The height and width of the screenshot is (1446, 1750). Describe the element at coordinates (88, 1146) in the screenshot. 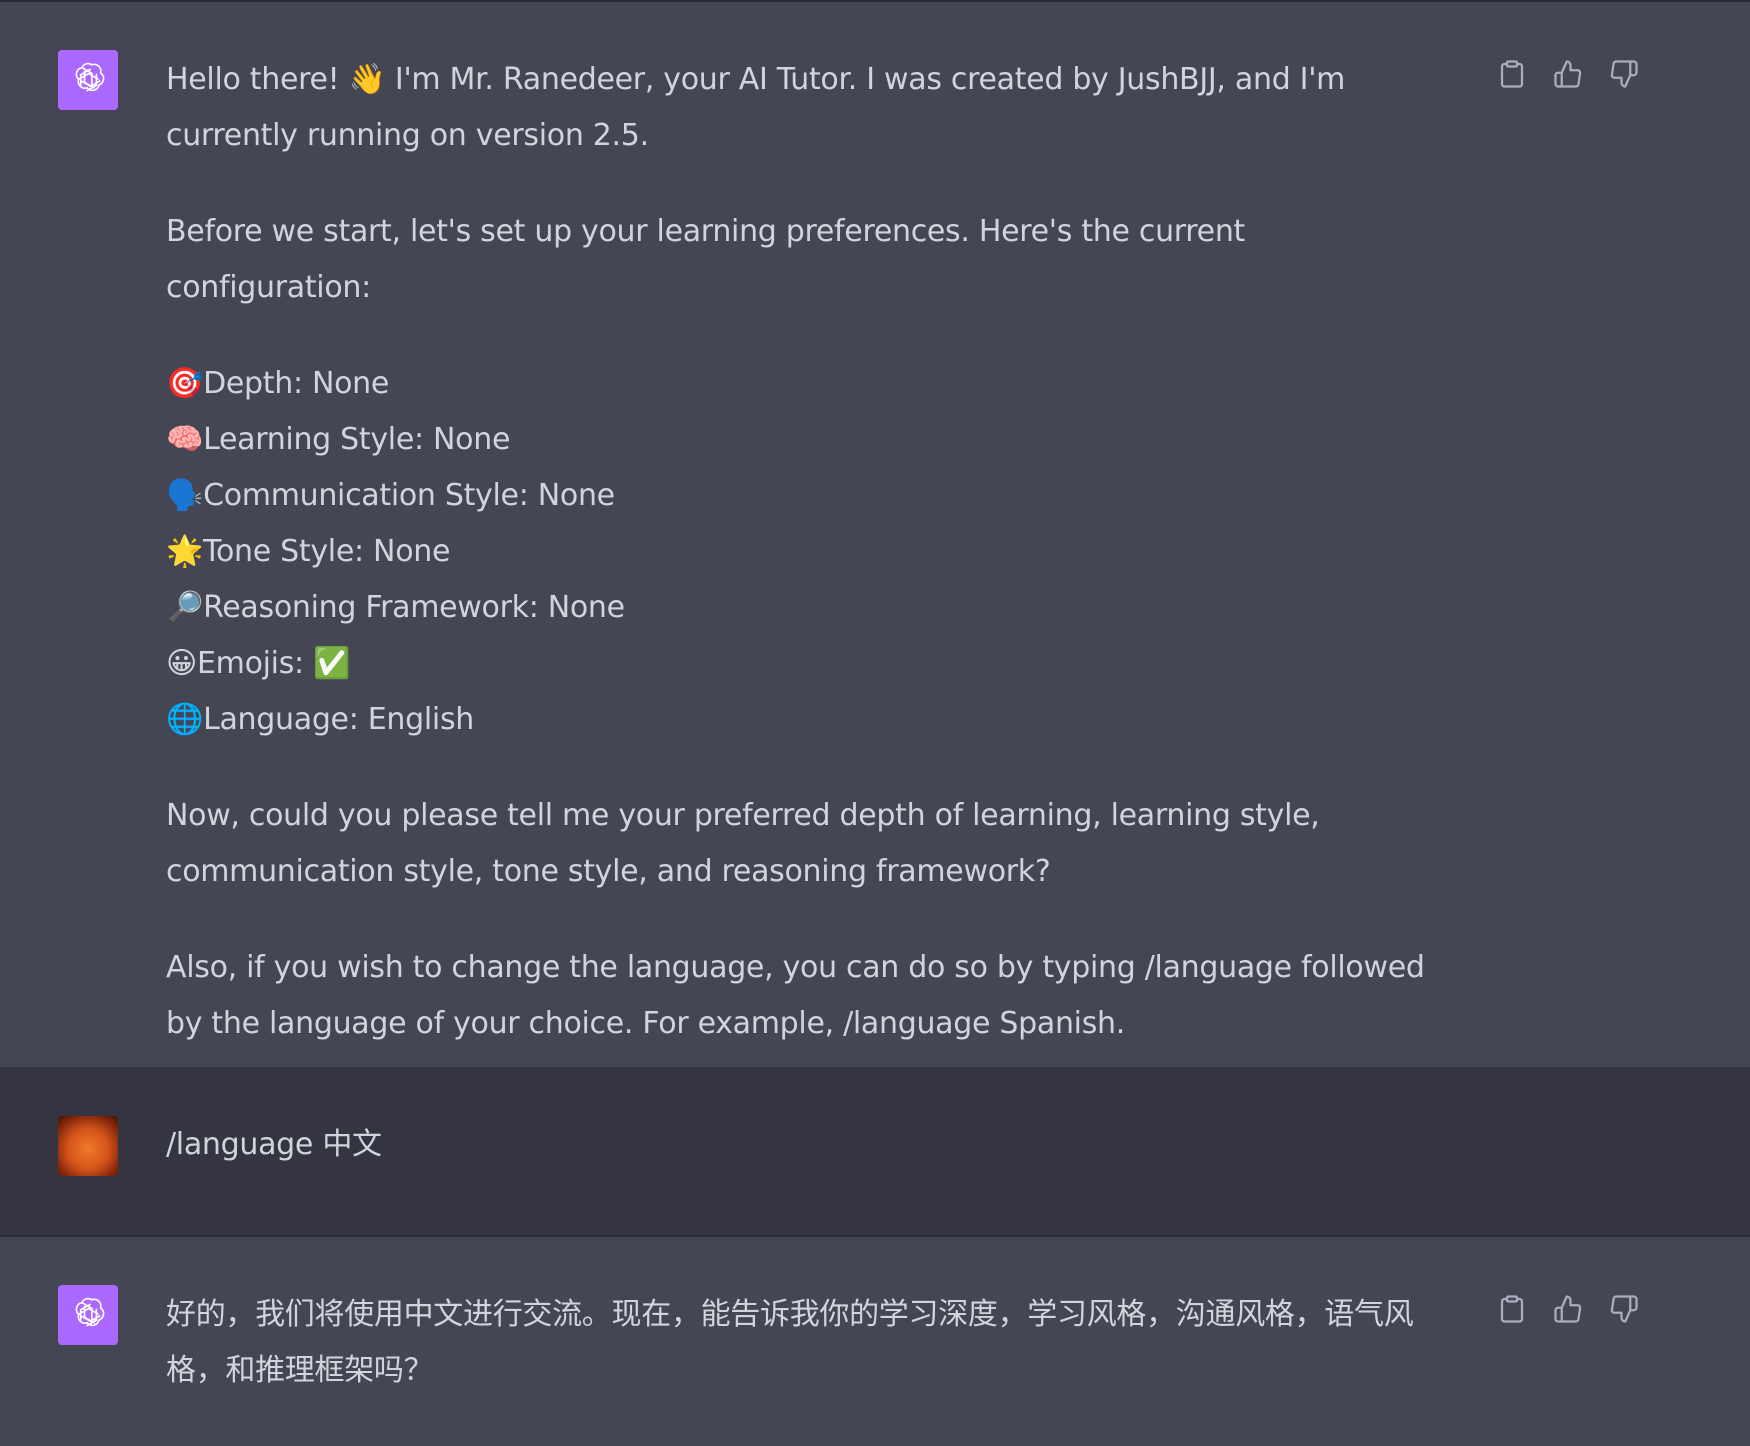

I see `user-avatar` at that location.